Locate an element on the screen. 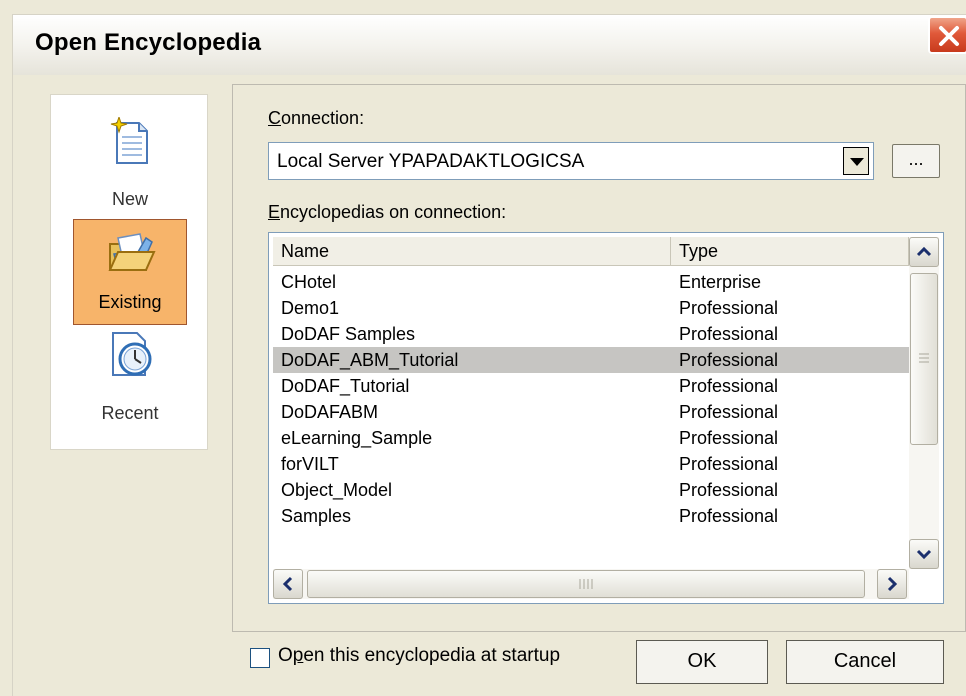 This screenshot has width=966, height=696. vertical-scroll-thumb is located at coordinates (924, 359).